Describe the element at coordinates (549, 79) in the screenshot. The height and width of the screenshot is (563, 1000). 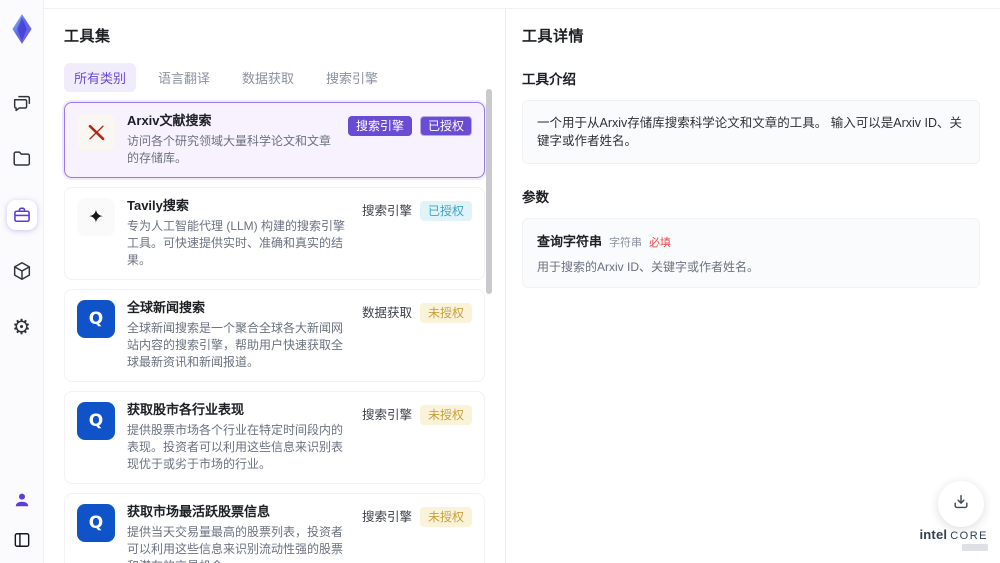
I see `intro-heading: 工具介绍` at that location.